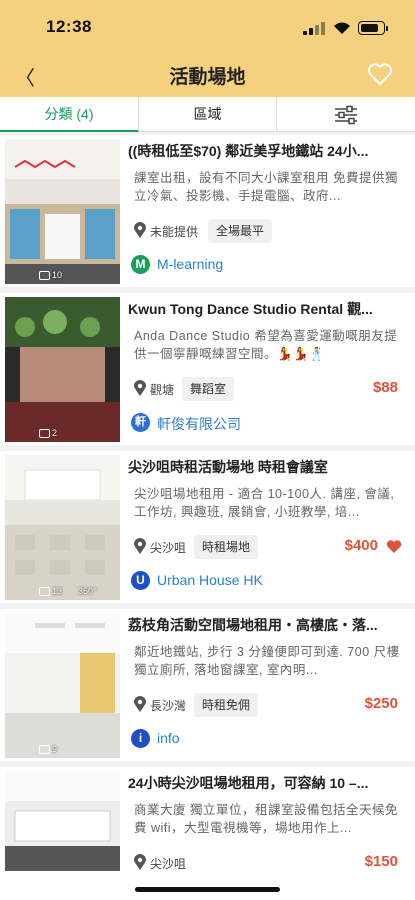 The image size is (415, 900). What do you see at coordinates (208, 389) in the screenshot?
I see `listing-tag: 舞蹈室` at bounding box center [208, 389].